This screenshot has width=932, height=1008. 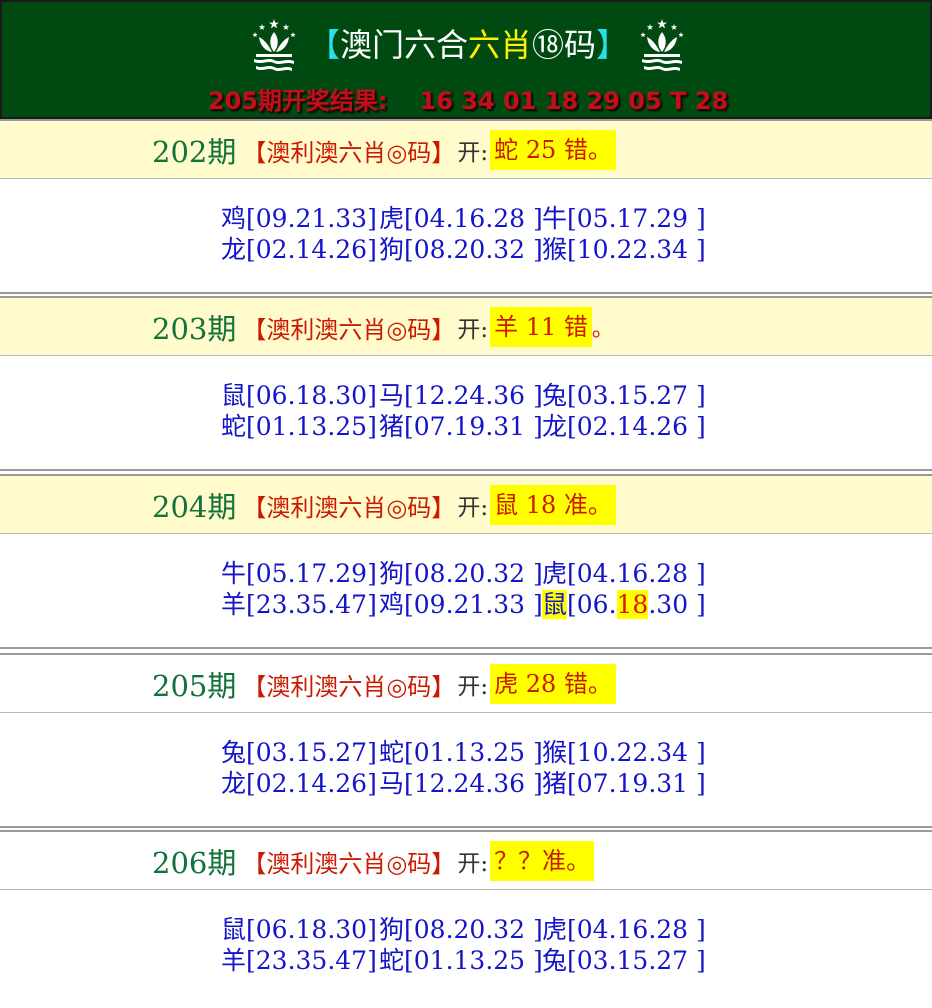 I want to click on pick-item-hit: 鼠[06.18.30 ], so click(x=624, y=604).